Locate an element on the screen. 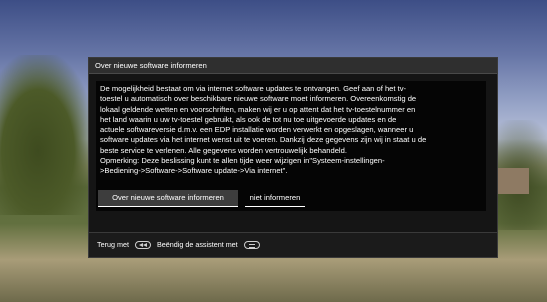 This screenshot has height=302, width=547. dialog-title: Over nieuwe software informeren is located at coordinates (293, 66).